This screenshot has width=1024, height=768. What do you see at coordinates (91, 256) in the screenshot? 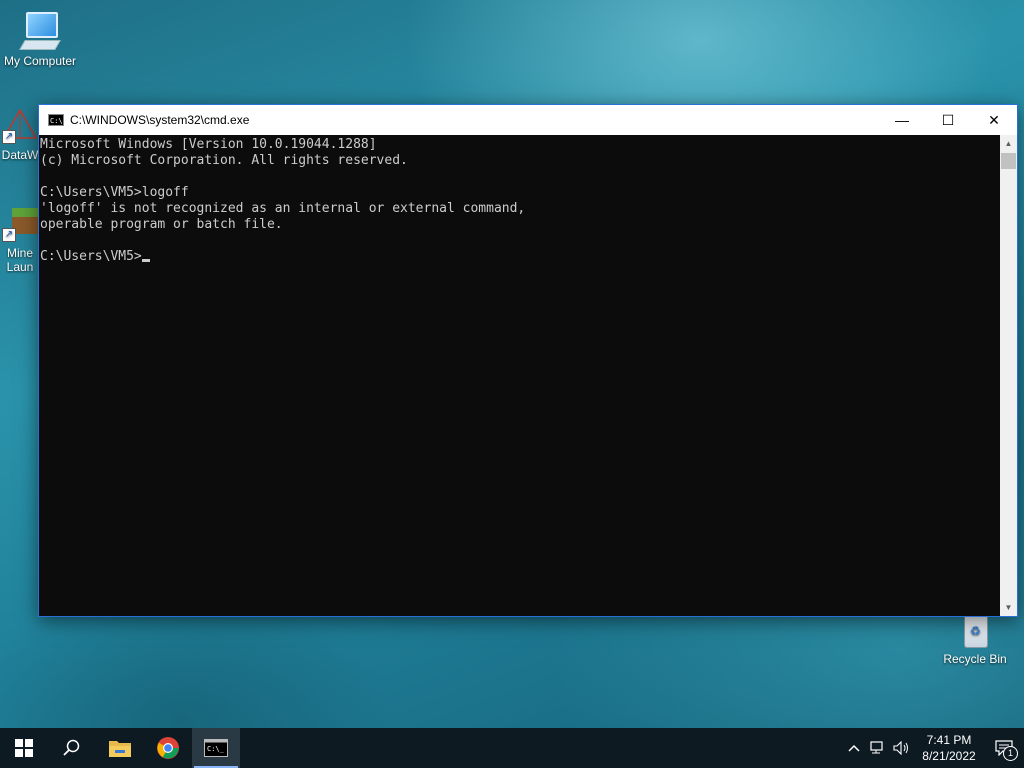
I see `console-prompt: C:\Users\VM5>` at bounding box center [91, 256].